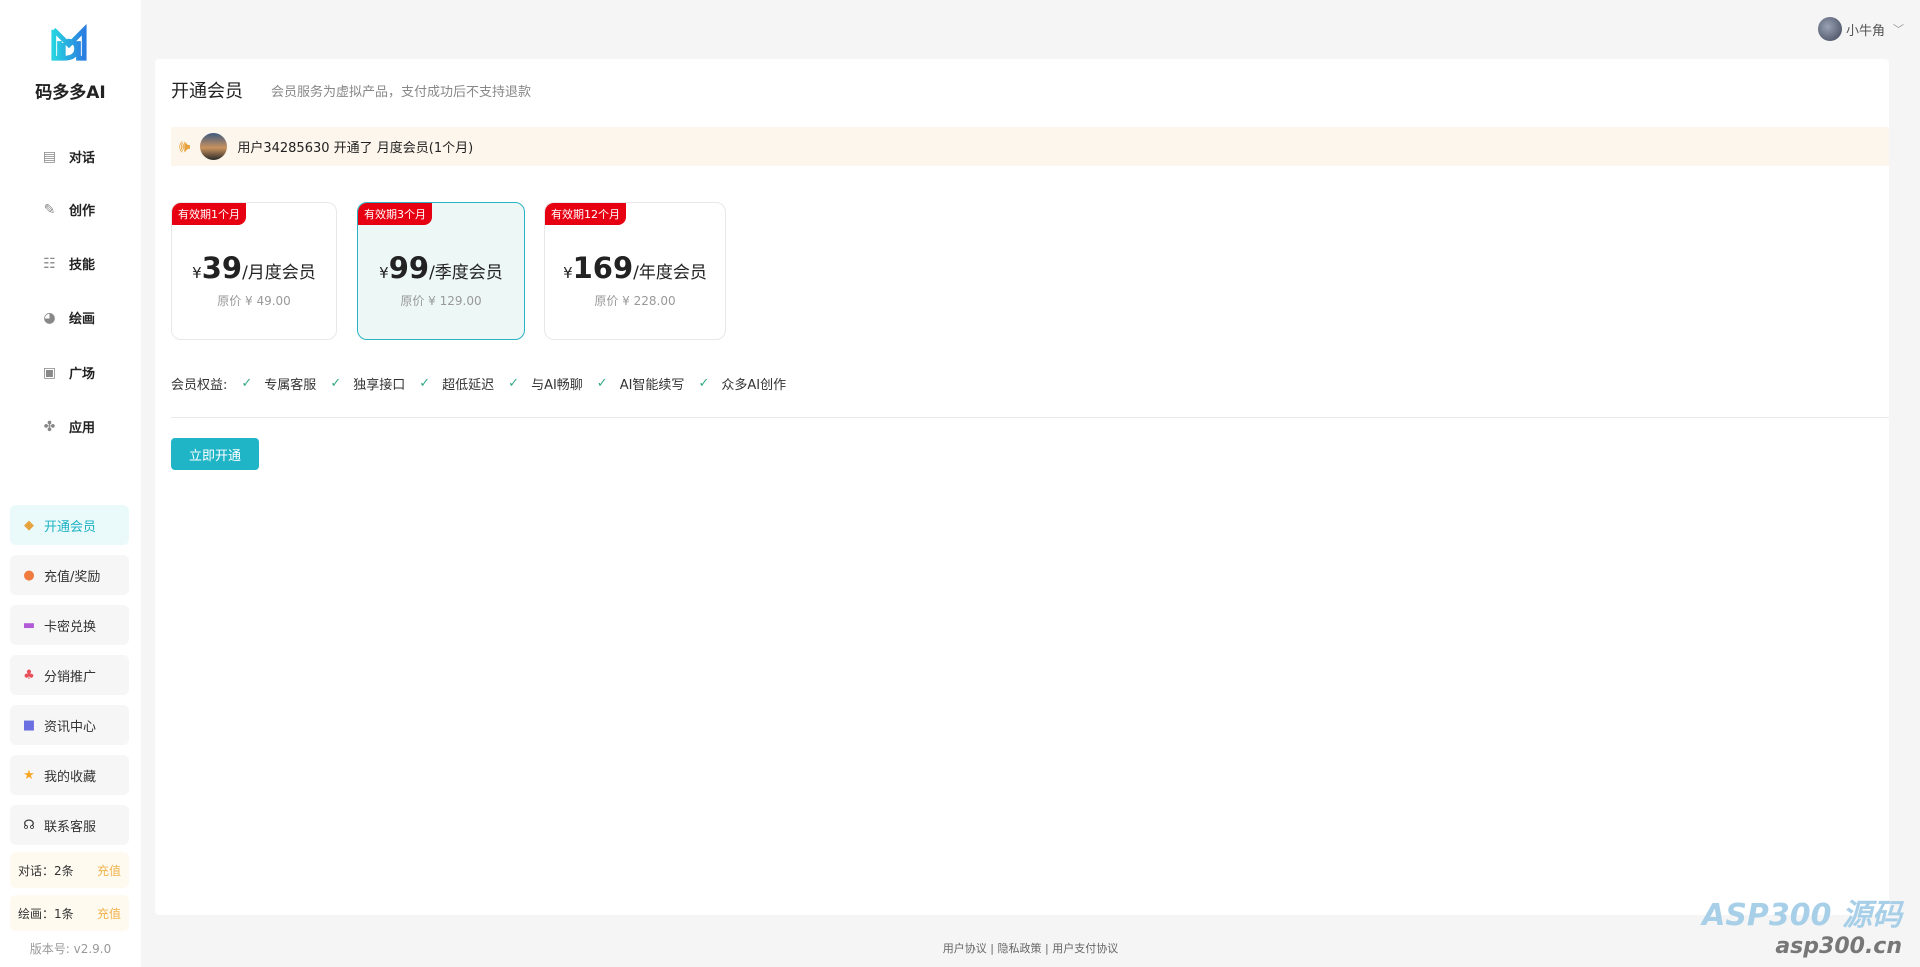 This screenshot has height=967, width=1920. I want to click on benefit-item: ✓ 专属客服, so click(278, 383).